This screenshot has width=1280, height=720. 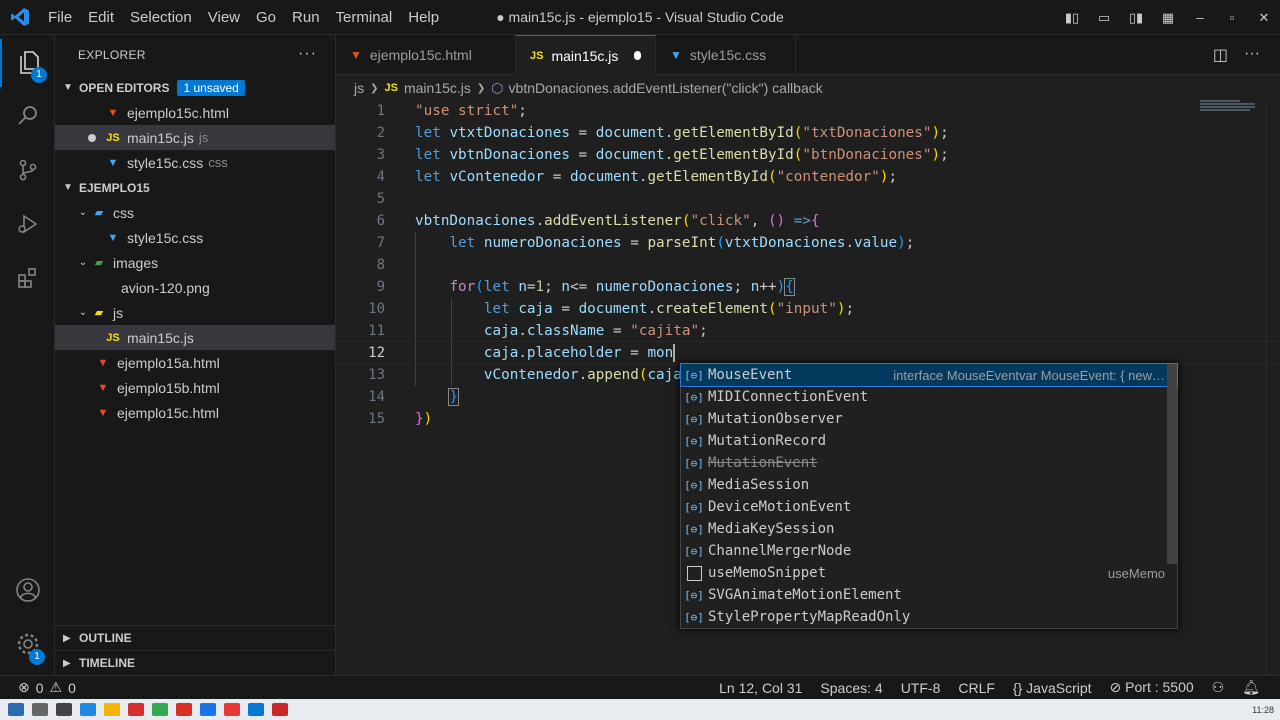 I want to click on menu-selection: Selection, so click(x=161, y=17).